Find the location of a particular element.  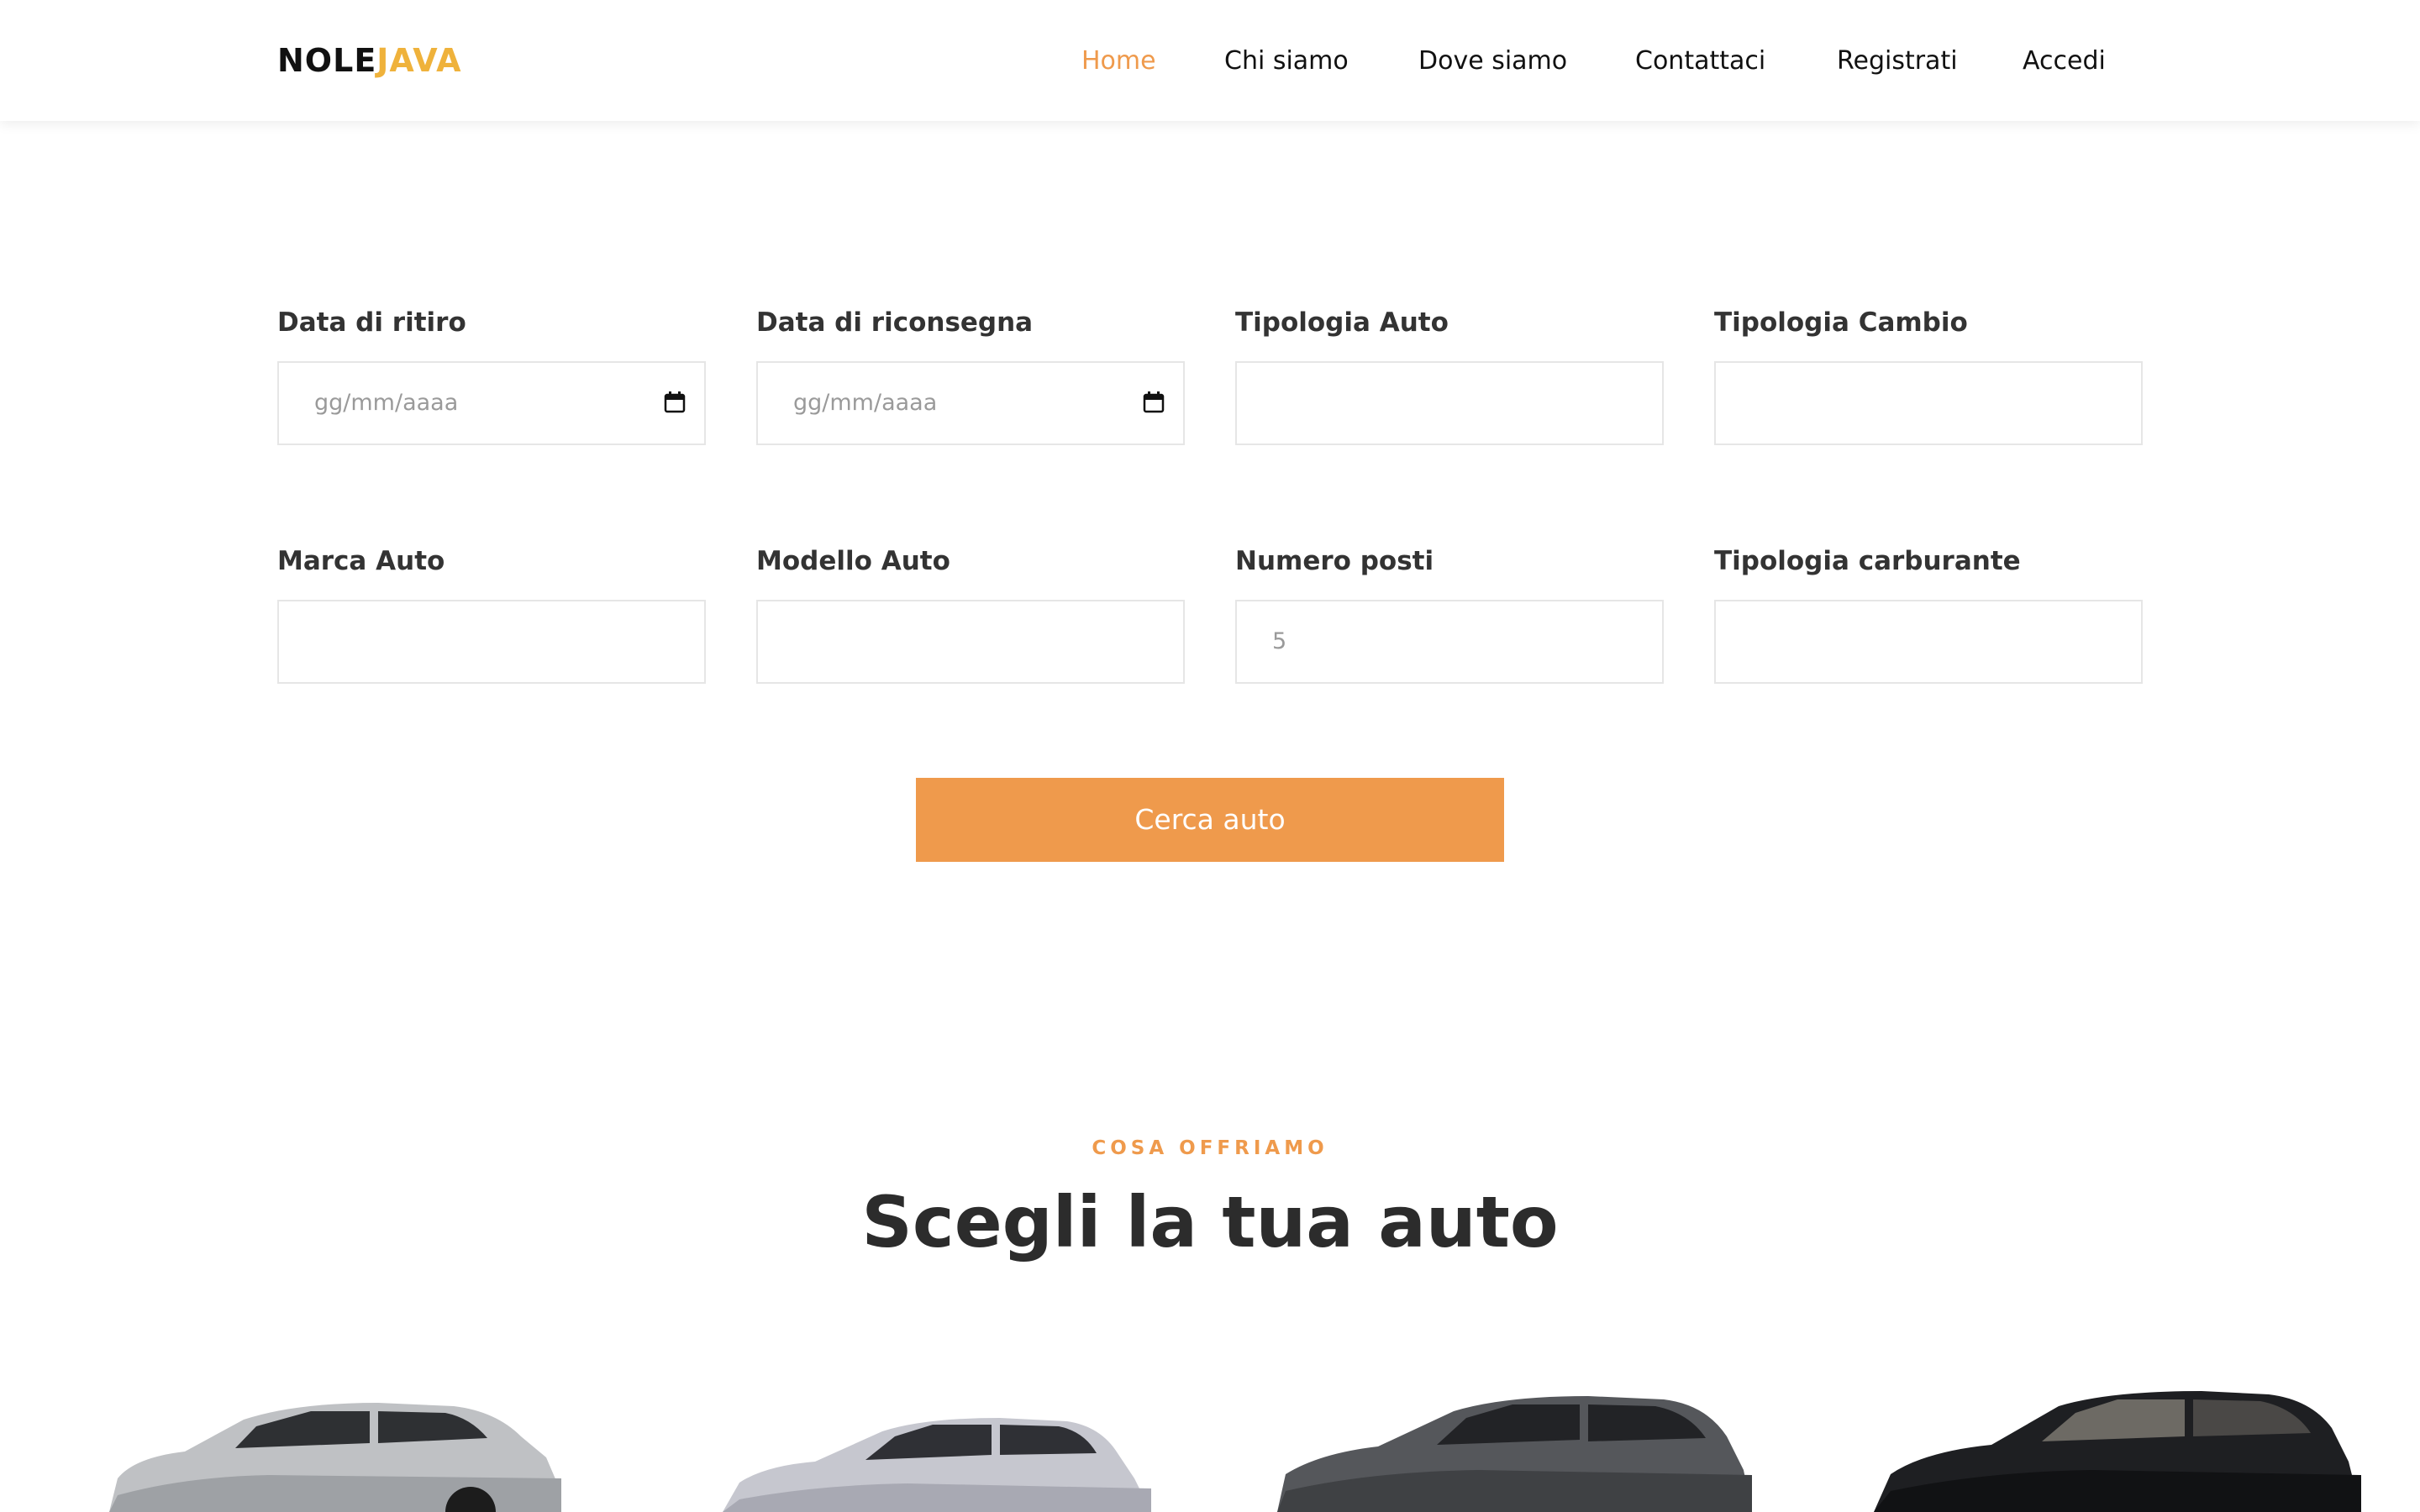

car-image-silver-hatchback is located at coordinates (941, 1445).